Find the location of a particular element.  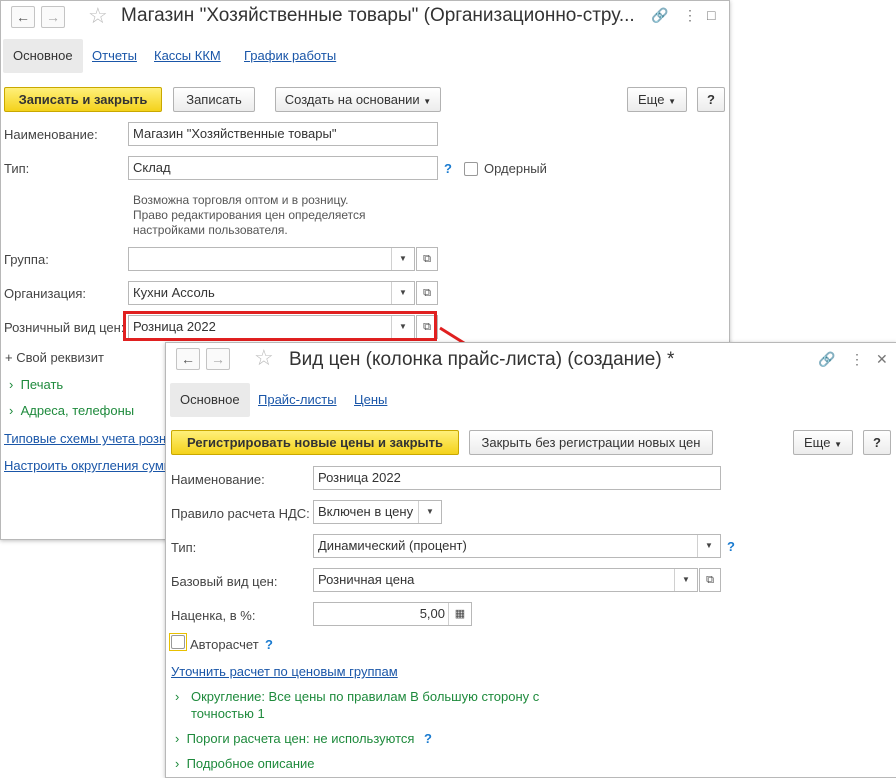

custom-attribute-link: + Свой реквизит is located at coordinates (54, 357).